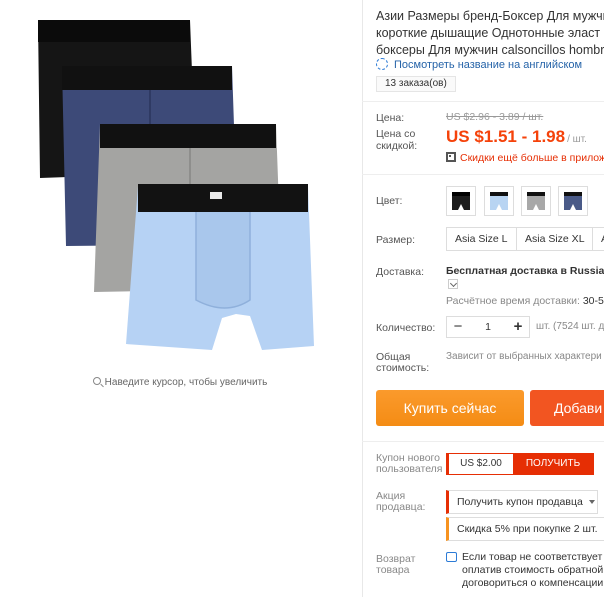 The width and height of the screenshot is (604, 597). Describe the element at coordinates (495, 117) in the screenshot. I see `old-price: US $2.96 - 3.89 / шт.` at that location.